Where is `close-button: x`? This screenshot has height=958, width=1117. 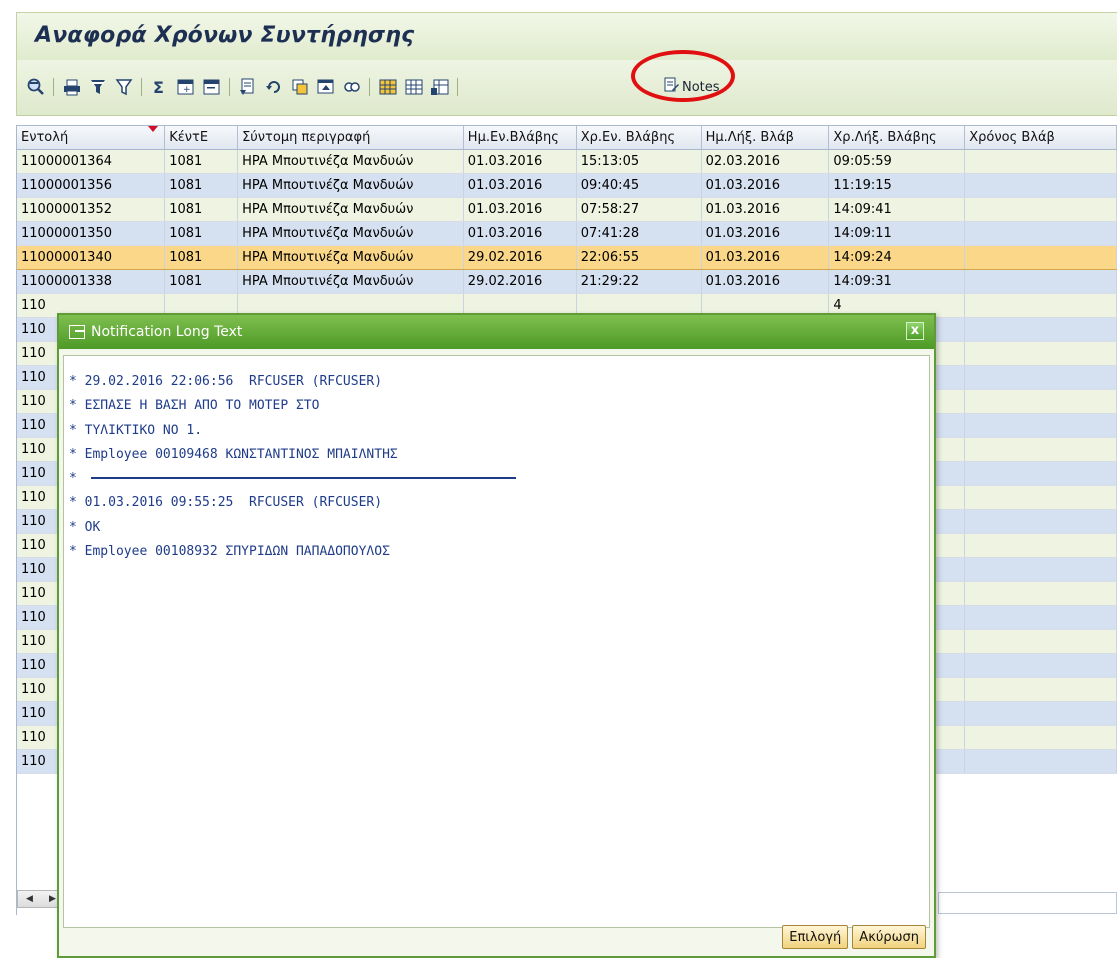
close-button: x is located at coordinates (915, 331).